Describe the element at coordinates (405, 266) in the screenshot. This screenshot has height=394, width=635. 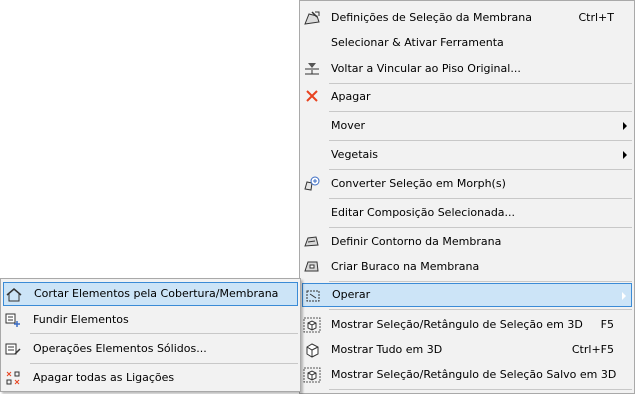
I see `menu-item-label: Criar Buraco na Membrana` at that location.